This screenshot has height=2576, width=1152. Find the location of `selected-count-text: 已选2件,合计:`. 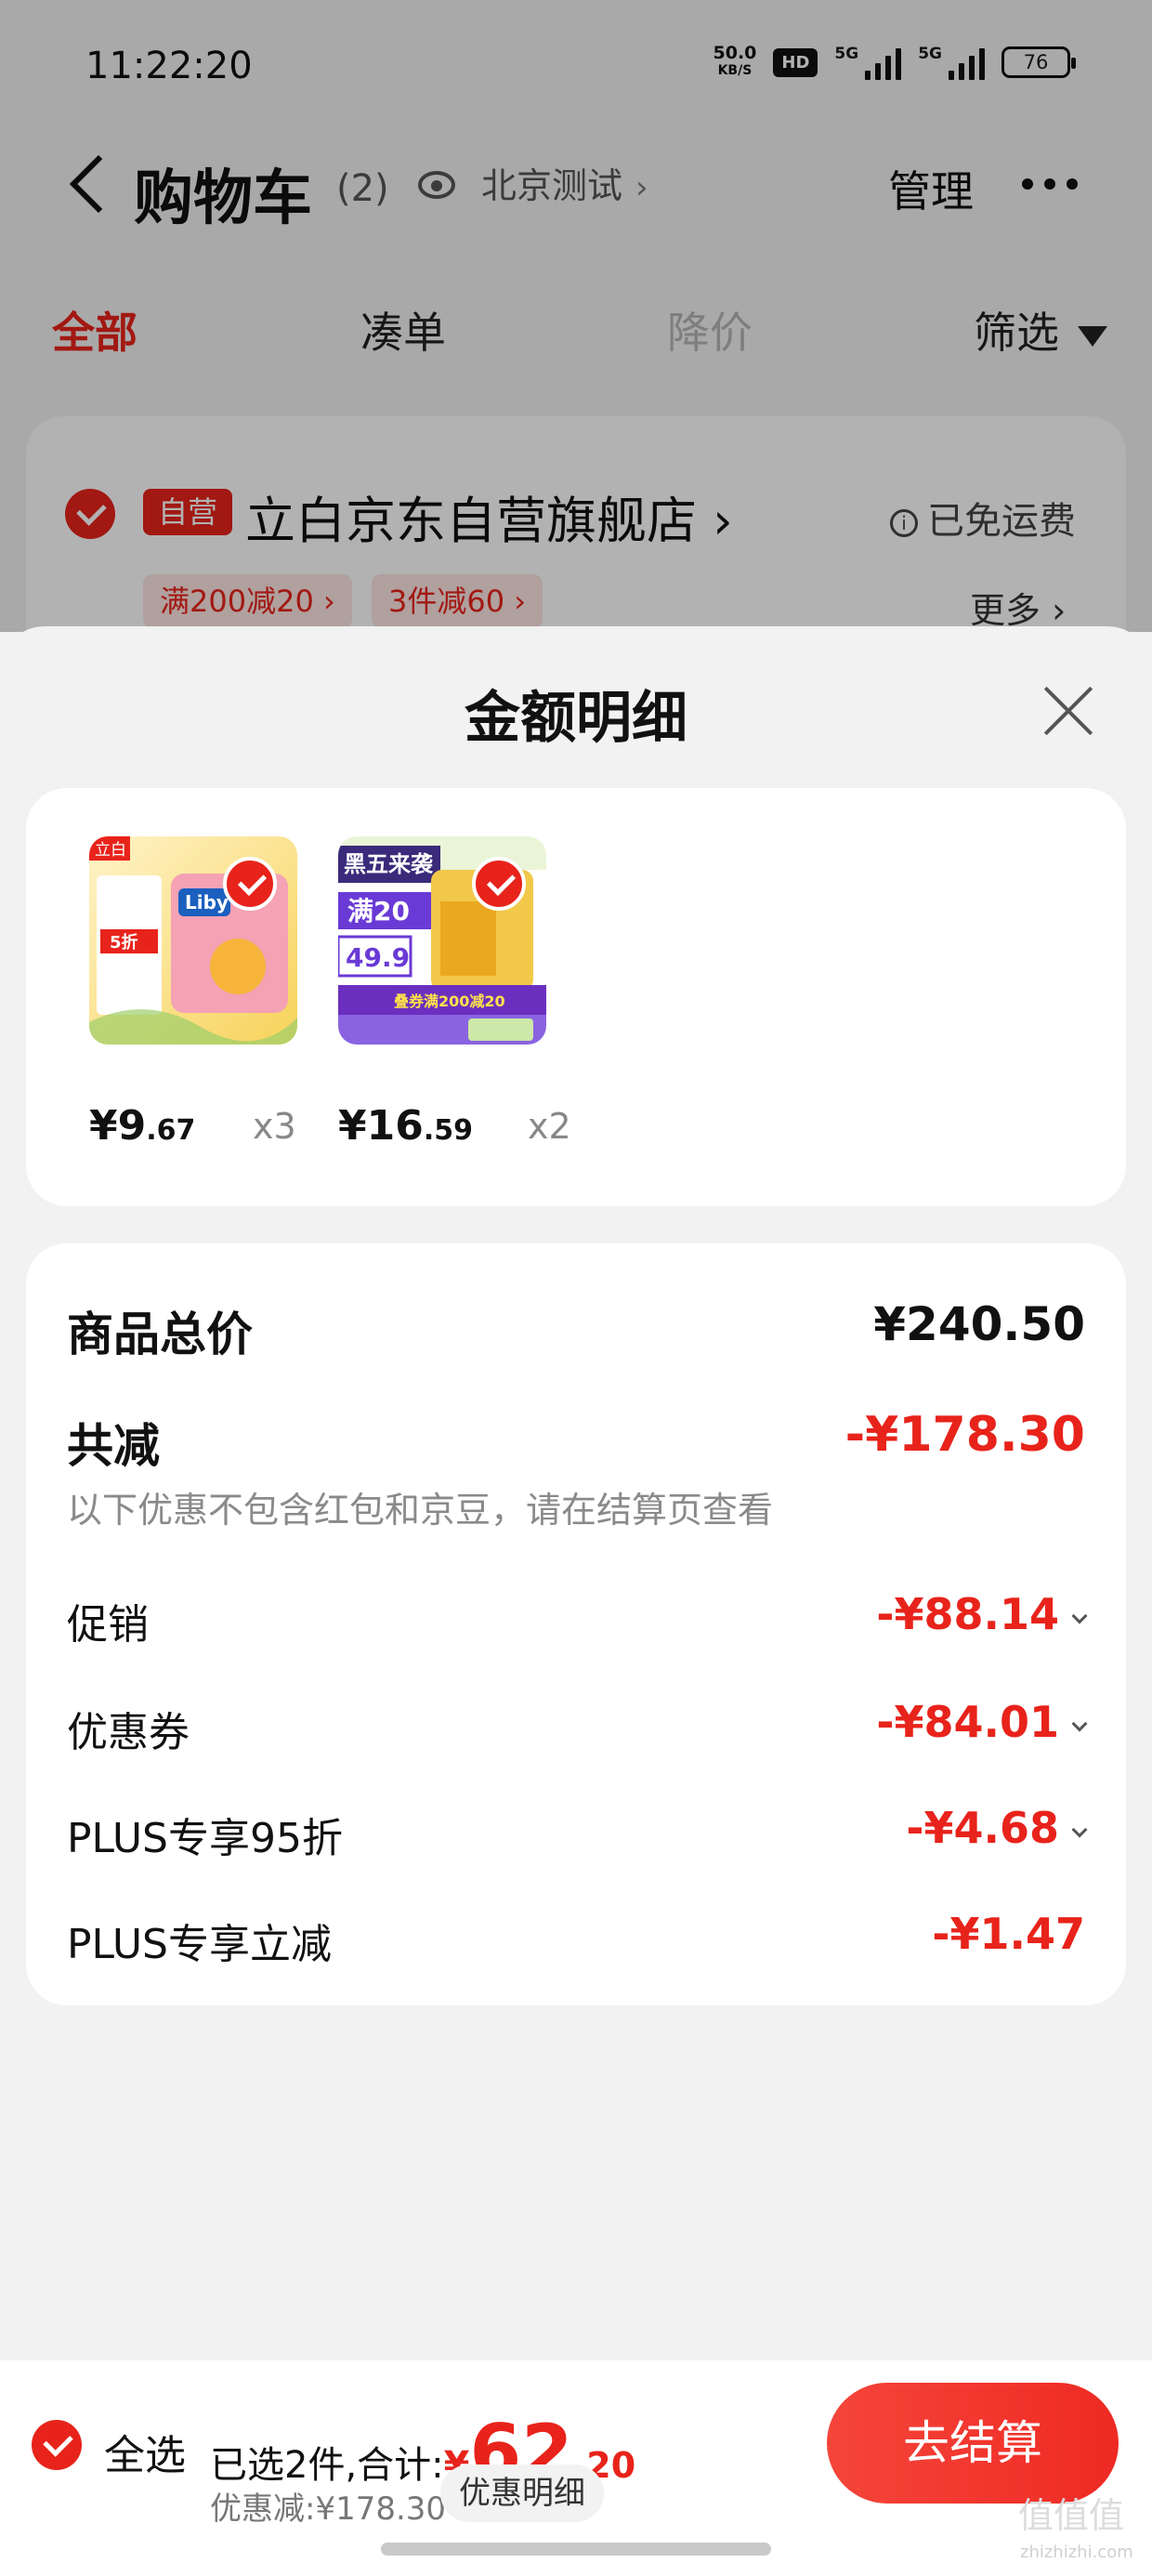

selected-count-text: 已选2件,合计: is located at coordinates (327, 2465).